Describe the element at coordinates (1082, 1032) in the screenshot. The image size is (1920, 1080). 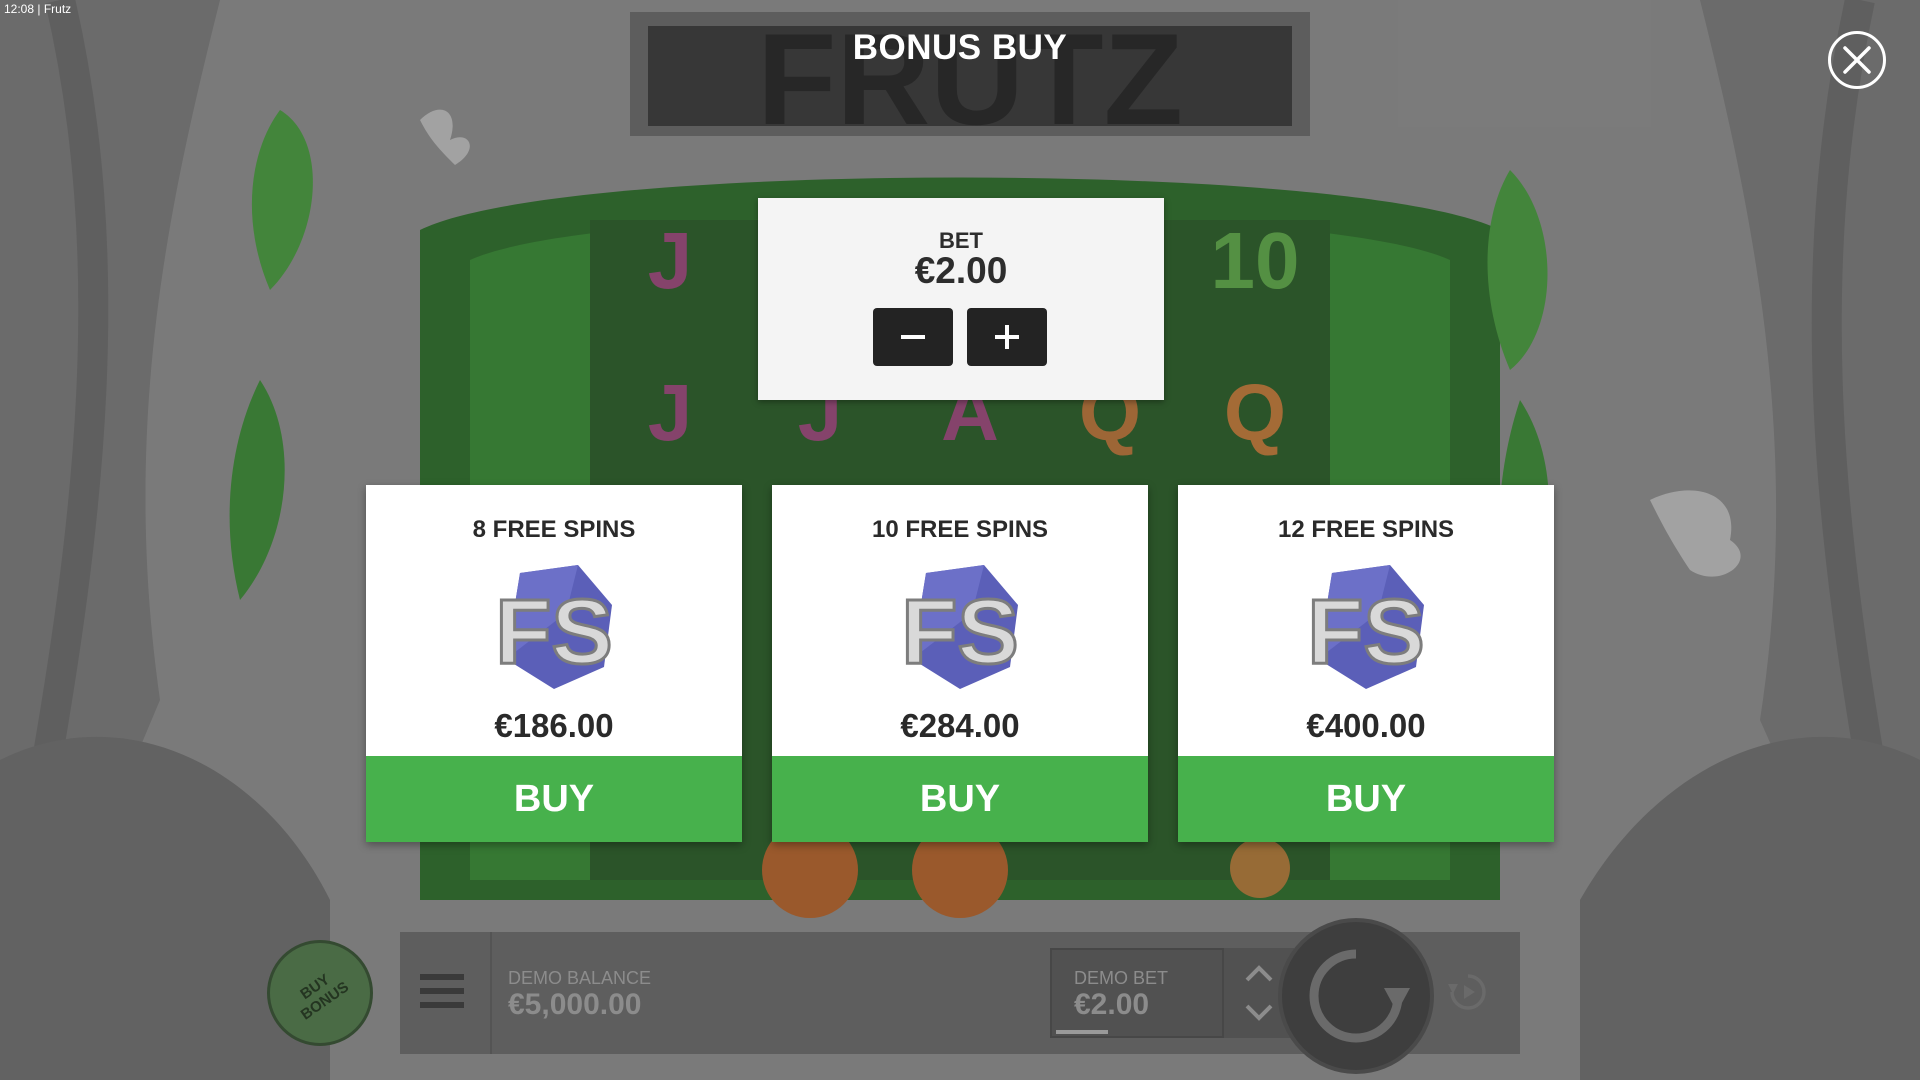
I see `bet-level-indicator` at that location.